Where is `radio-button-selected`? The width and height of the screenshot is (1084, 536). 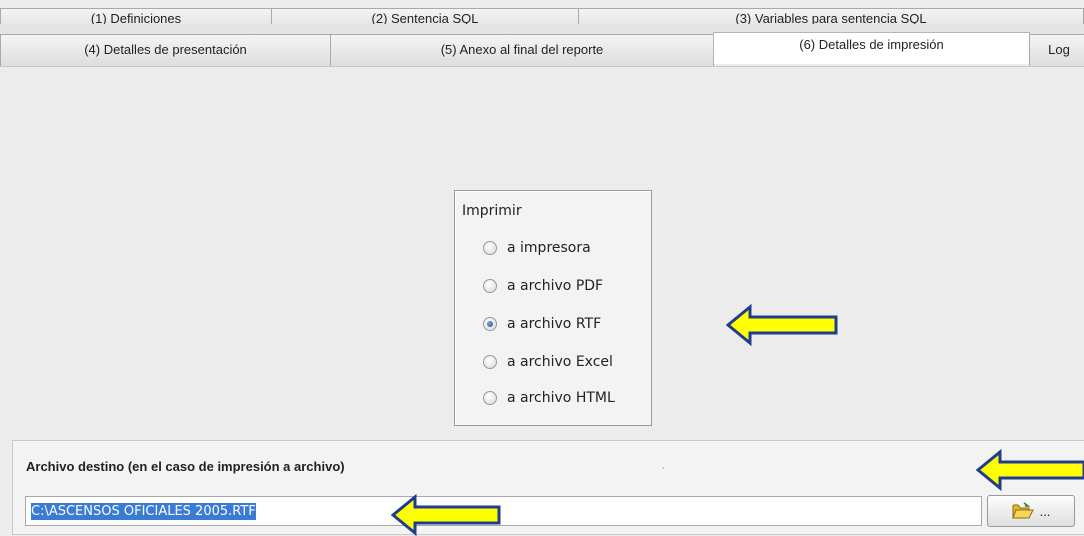 radio-button-selected is located at coordinates (490, 324).